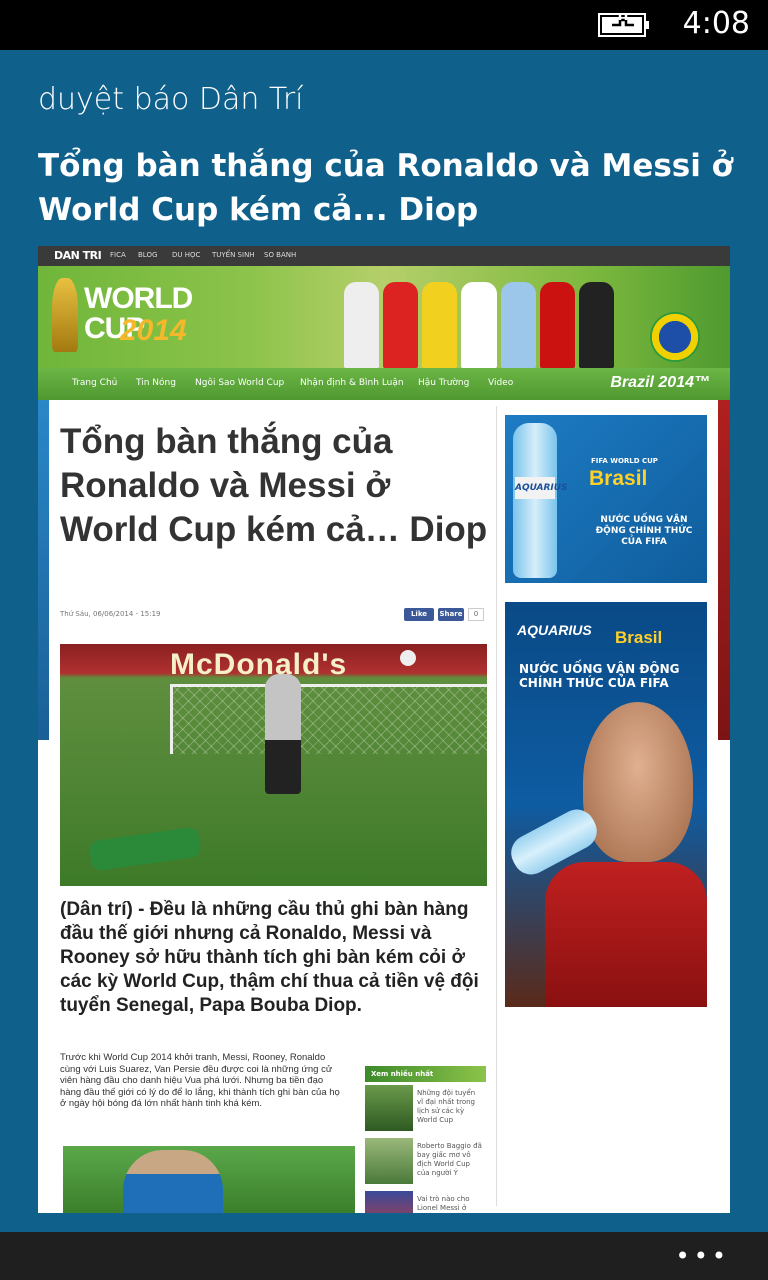  I want to click on bottle-image, so click(535, 500).